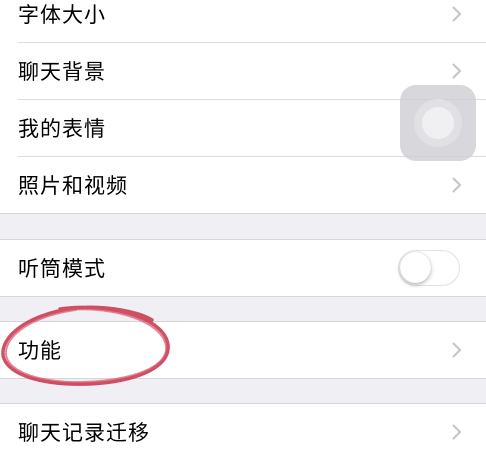 Image resolution: width=486 pixels, height=460 pixels. What do you see at coordinates (62, 269) in the screenshot?
I see `settings-row-label: 听筒模式` at bounding box center [62, 269].